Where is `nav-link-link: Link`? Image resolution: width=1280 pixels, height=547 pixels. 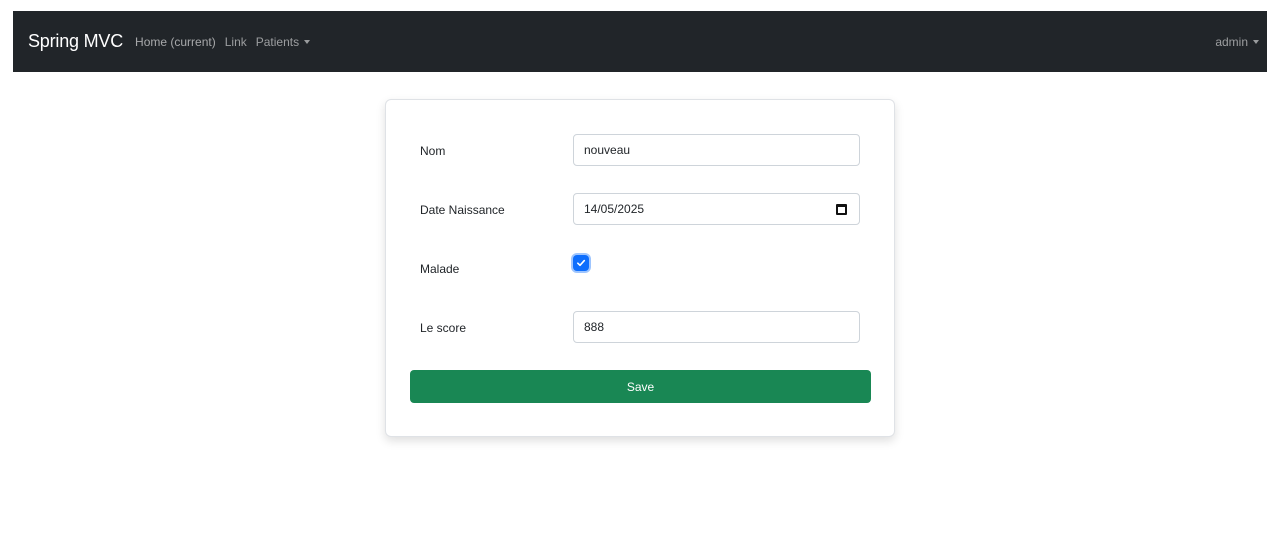 nav-link-link: Link is located at coordinates (236, 42).